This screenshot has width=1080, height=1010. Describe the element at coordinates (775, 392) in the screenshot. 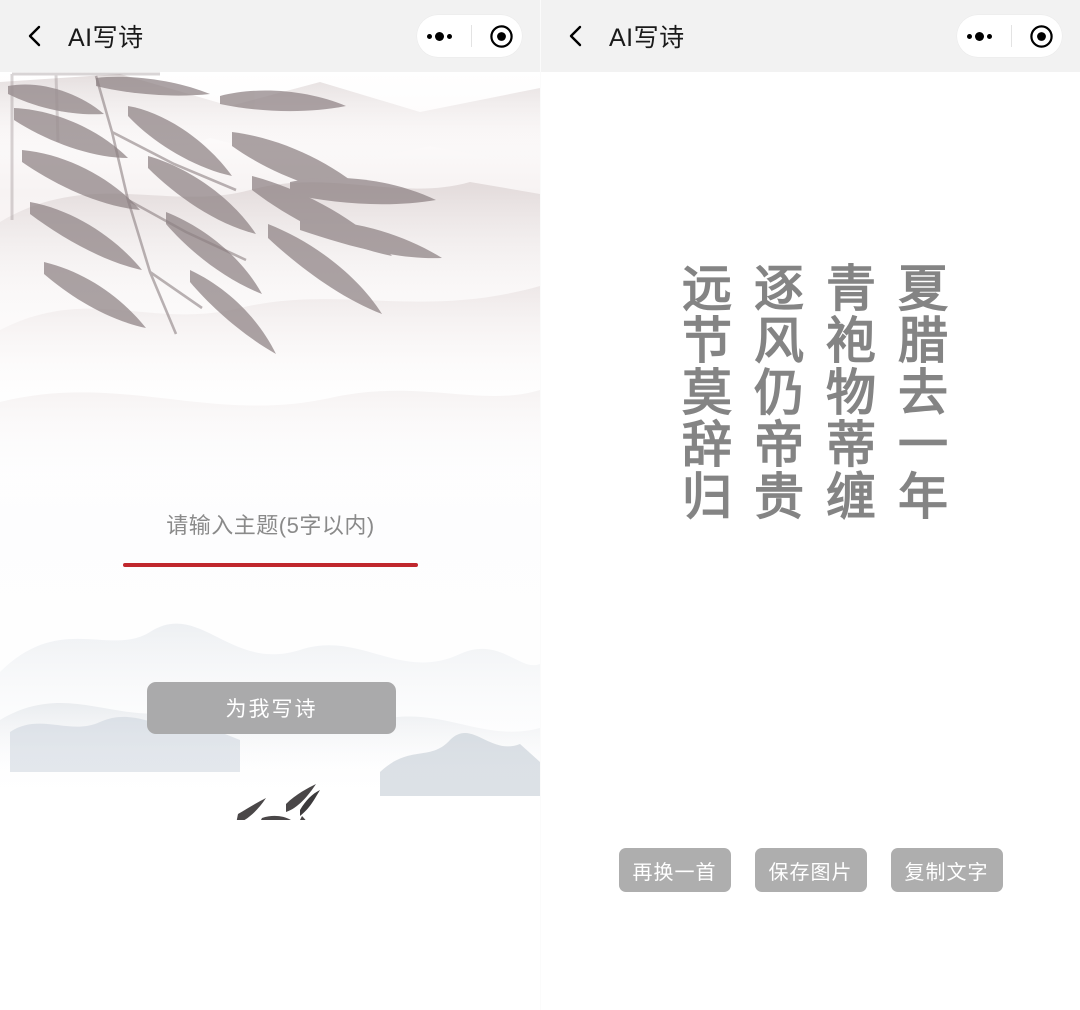

I see `poem-line: 逐风仍帝贵` at that location.